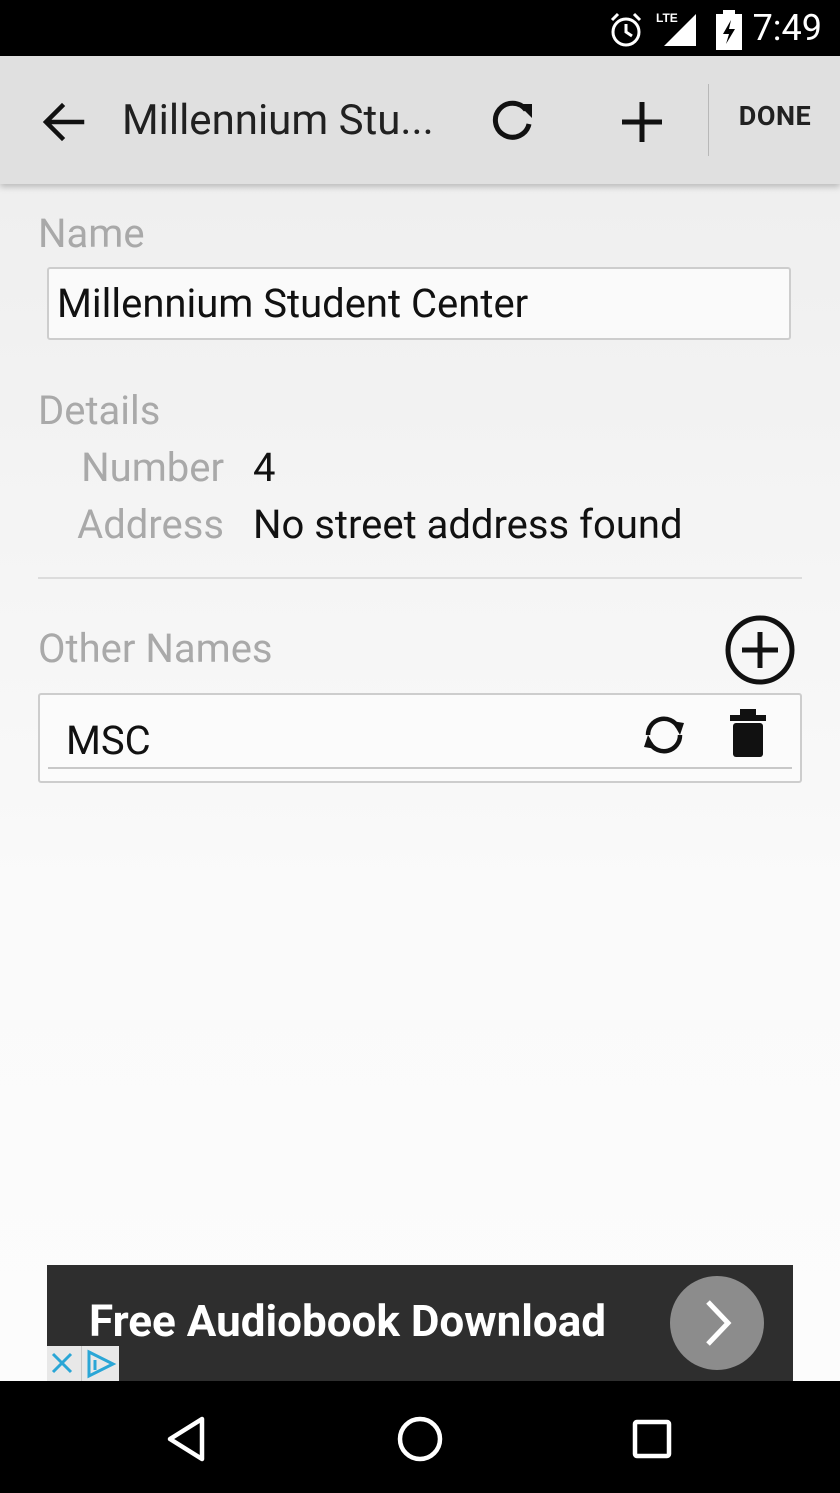 This screenshot has width=840, height=1493. Describe the element at coordinates (664, 735) in the screenshot. I see `sync-icon` at that location.